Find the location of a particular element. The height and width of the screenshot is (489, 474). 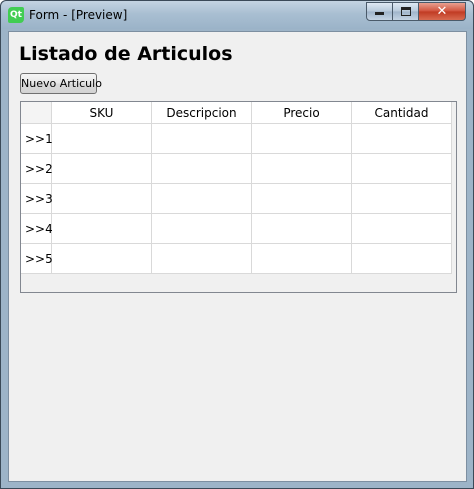

row-header: >>3 is located at coordinates (37, 199).